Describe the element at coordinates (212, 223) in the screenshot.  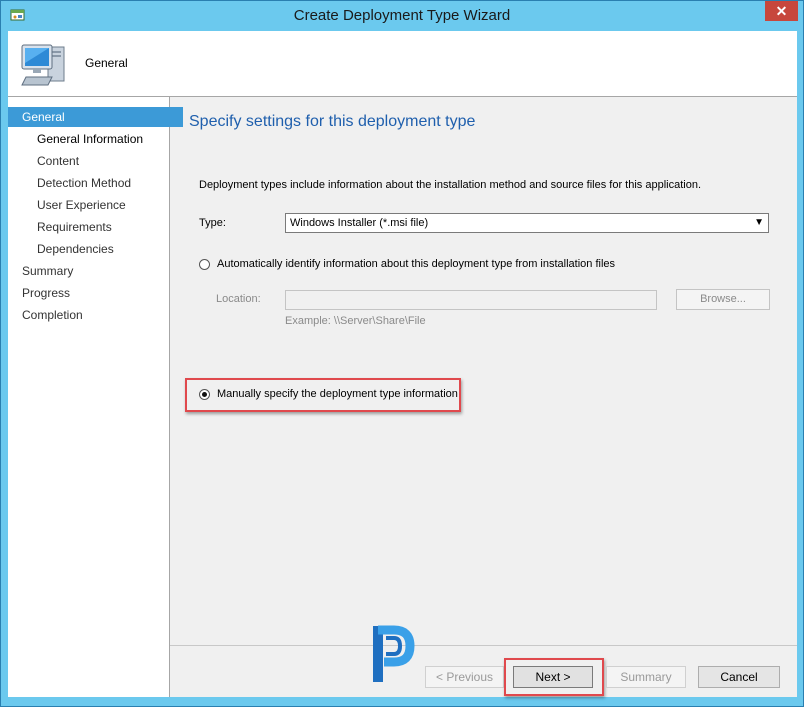
I see `type-label: Type:` at that location.